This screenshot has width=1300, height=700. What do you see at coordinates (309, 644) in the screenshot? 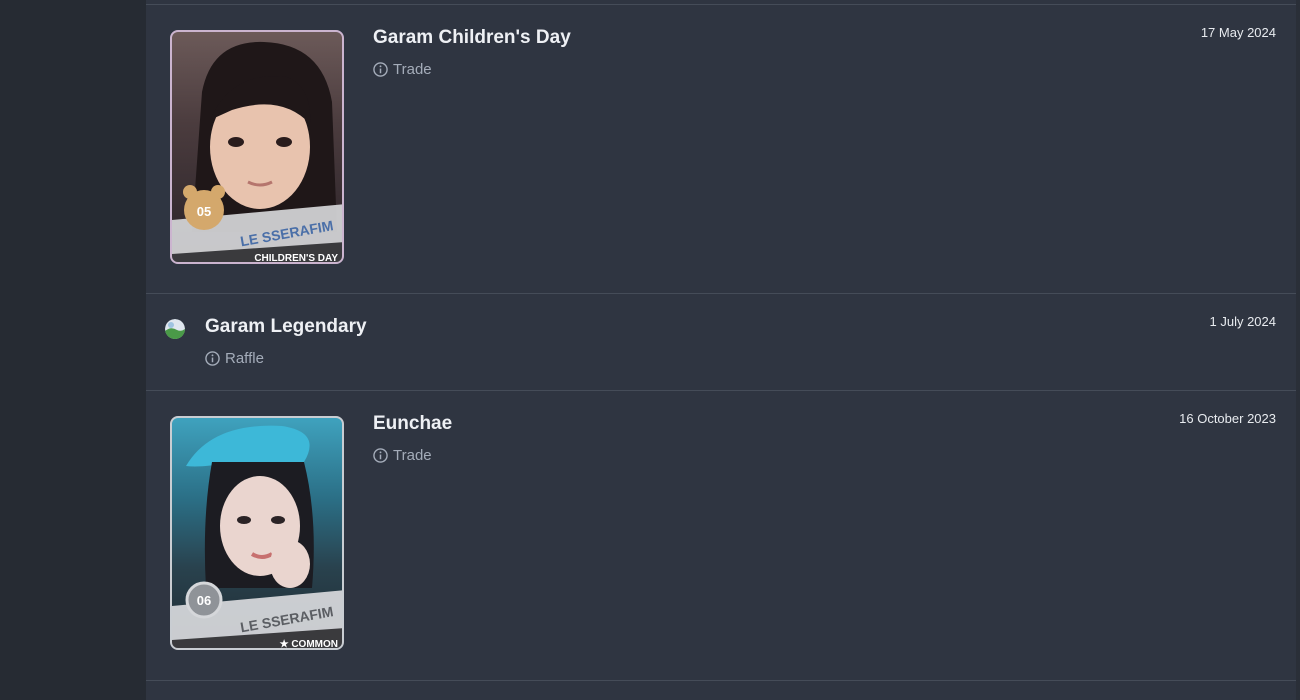
I see `card-footer-label: ★ COMMON` at bounding box center [309, 644].